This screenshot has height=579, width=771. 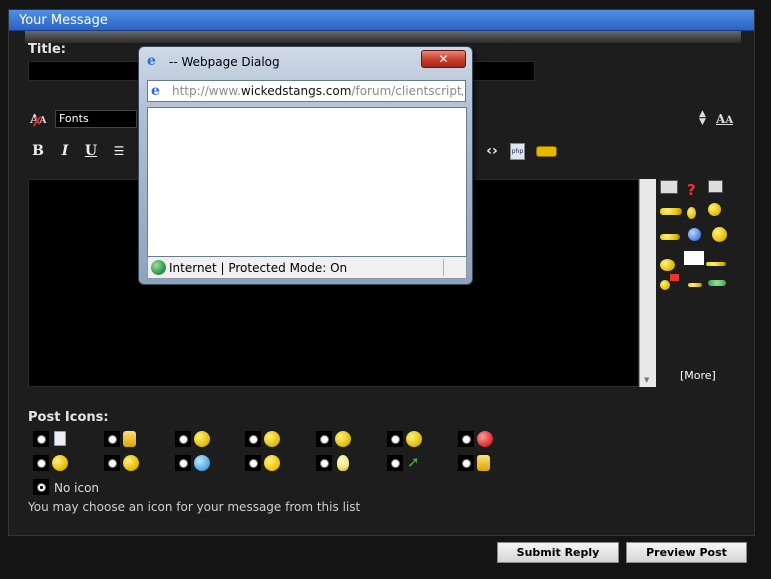 What do you see at coordinates (667, 265) in the screenshot?
I see `smilie-6-icon` at bounding box center [667, 265].